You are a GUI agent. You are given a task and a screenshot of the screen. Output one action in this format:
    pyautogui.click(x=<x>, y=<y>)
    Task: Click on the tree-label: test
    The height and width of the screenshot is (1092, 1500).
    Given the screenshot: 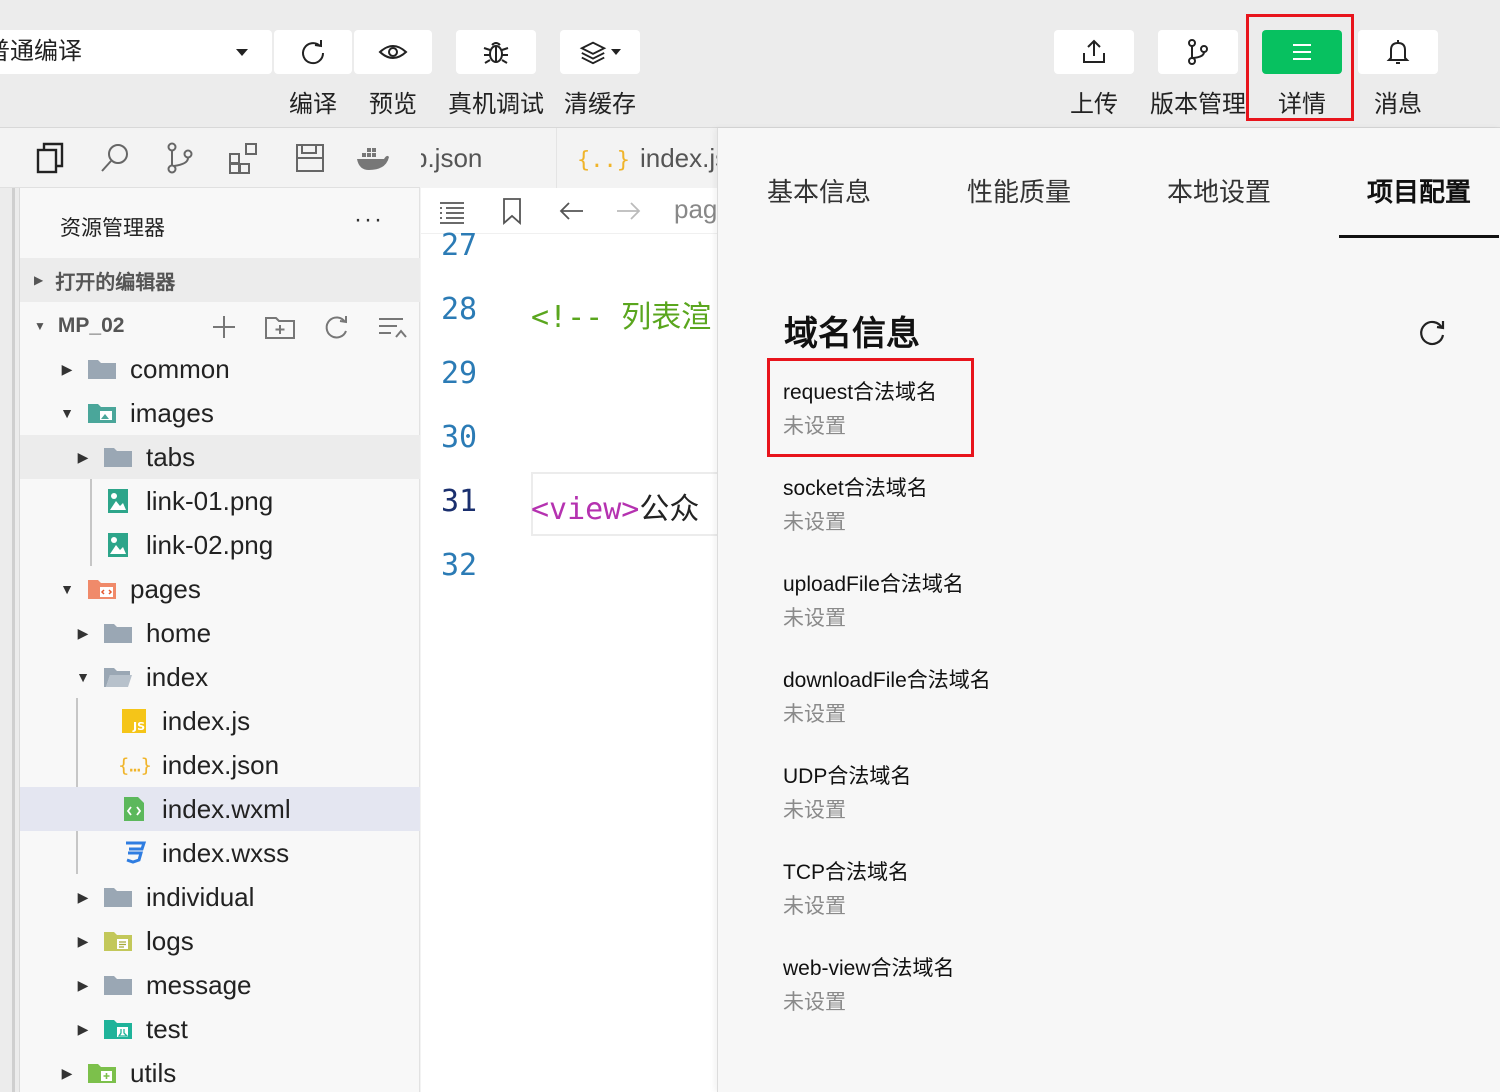 What is the action you would take?
    pyautogui.click(x=167, y=1028)
    